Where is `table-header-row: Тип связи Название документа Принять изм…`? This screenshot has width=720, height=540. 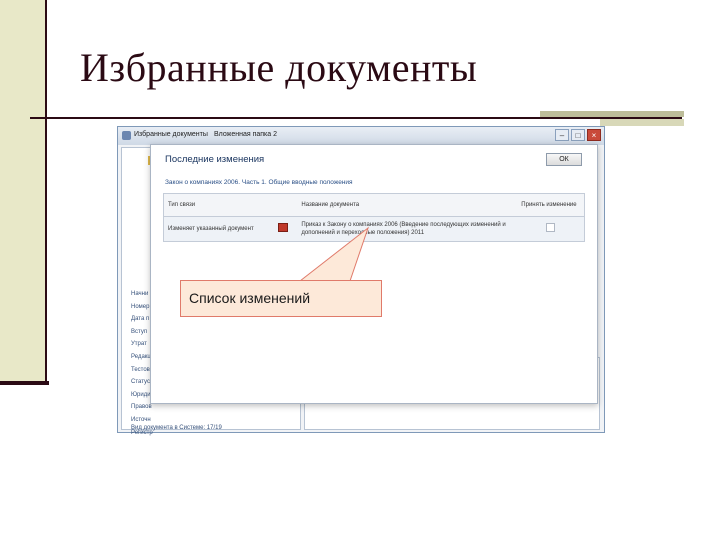
table-header-row: Тип связи Название документа Принять изм… is located at coordinates (374, 205).